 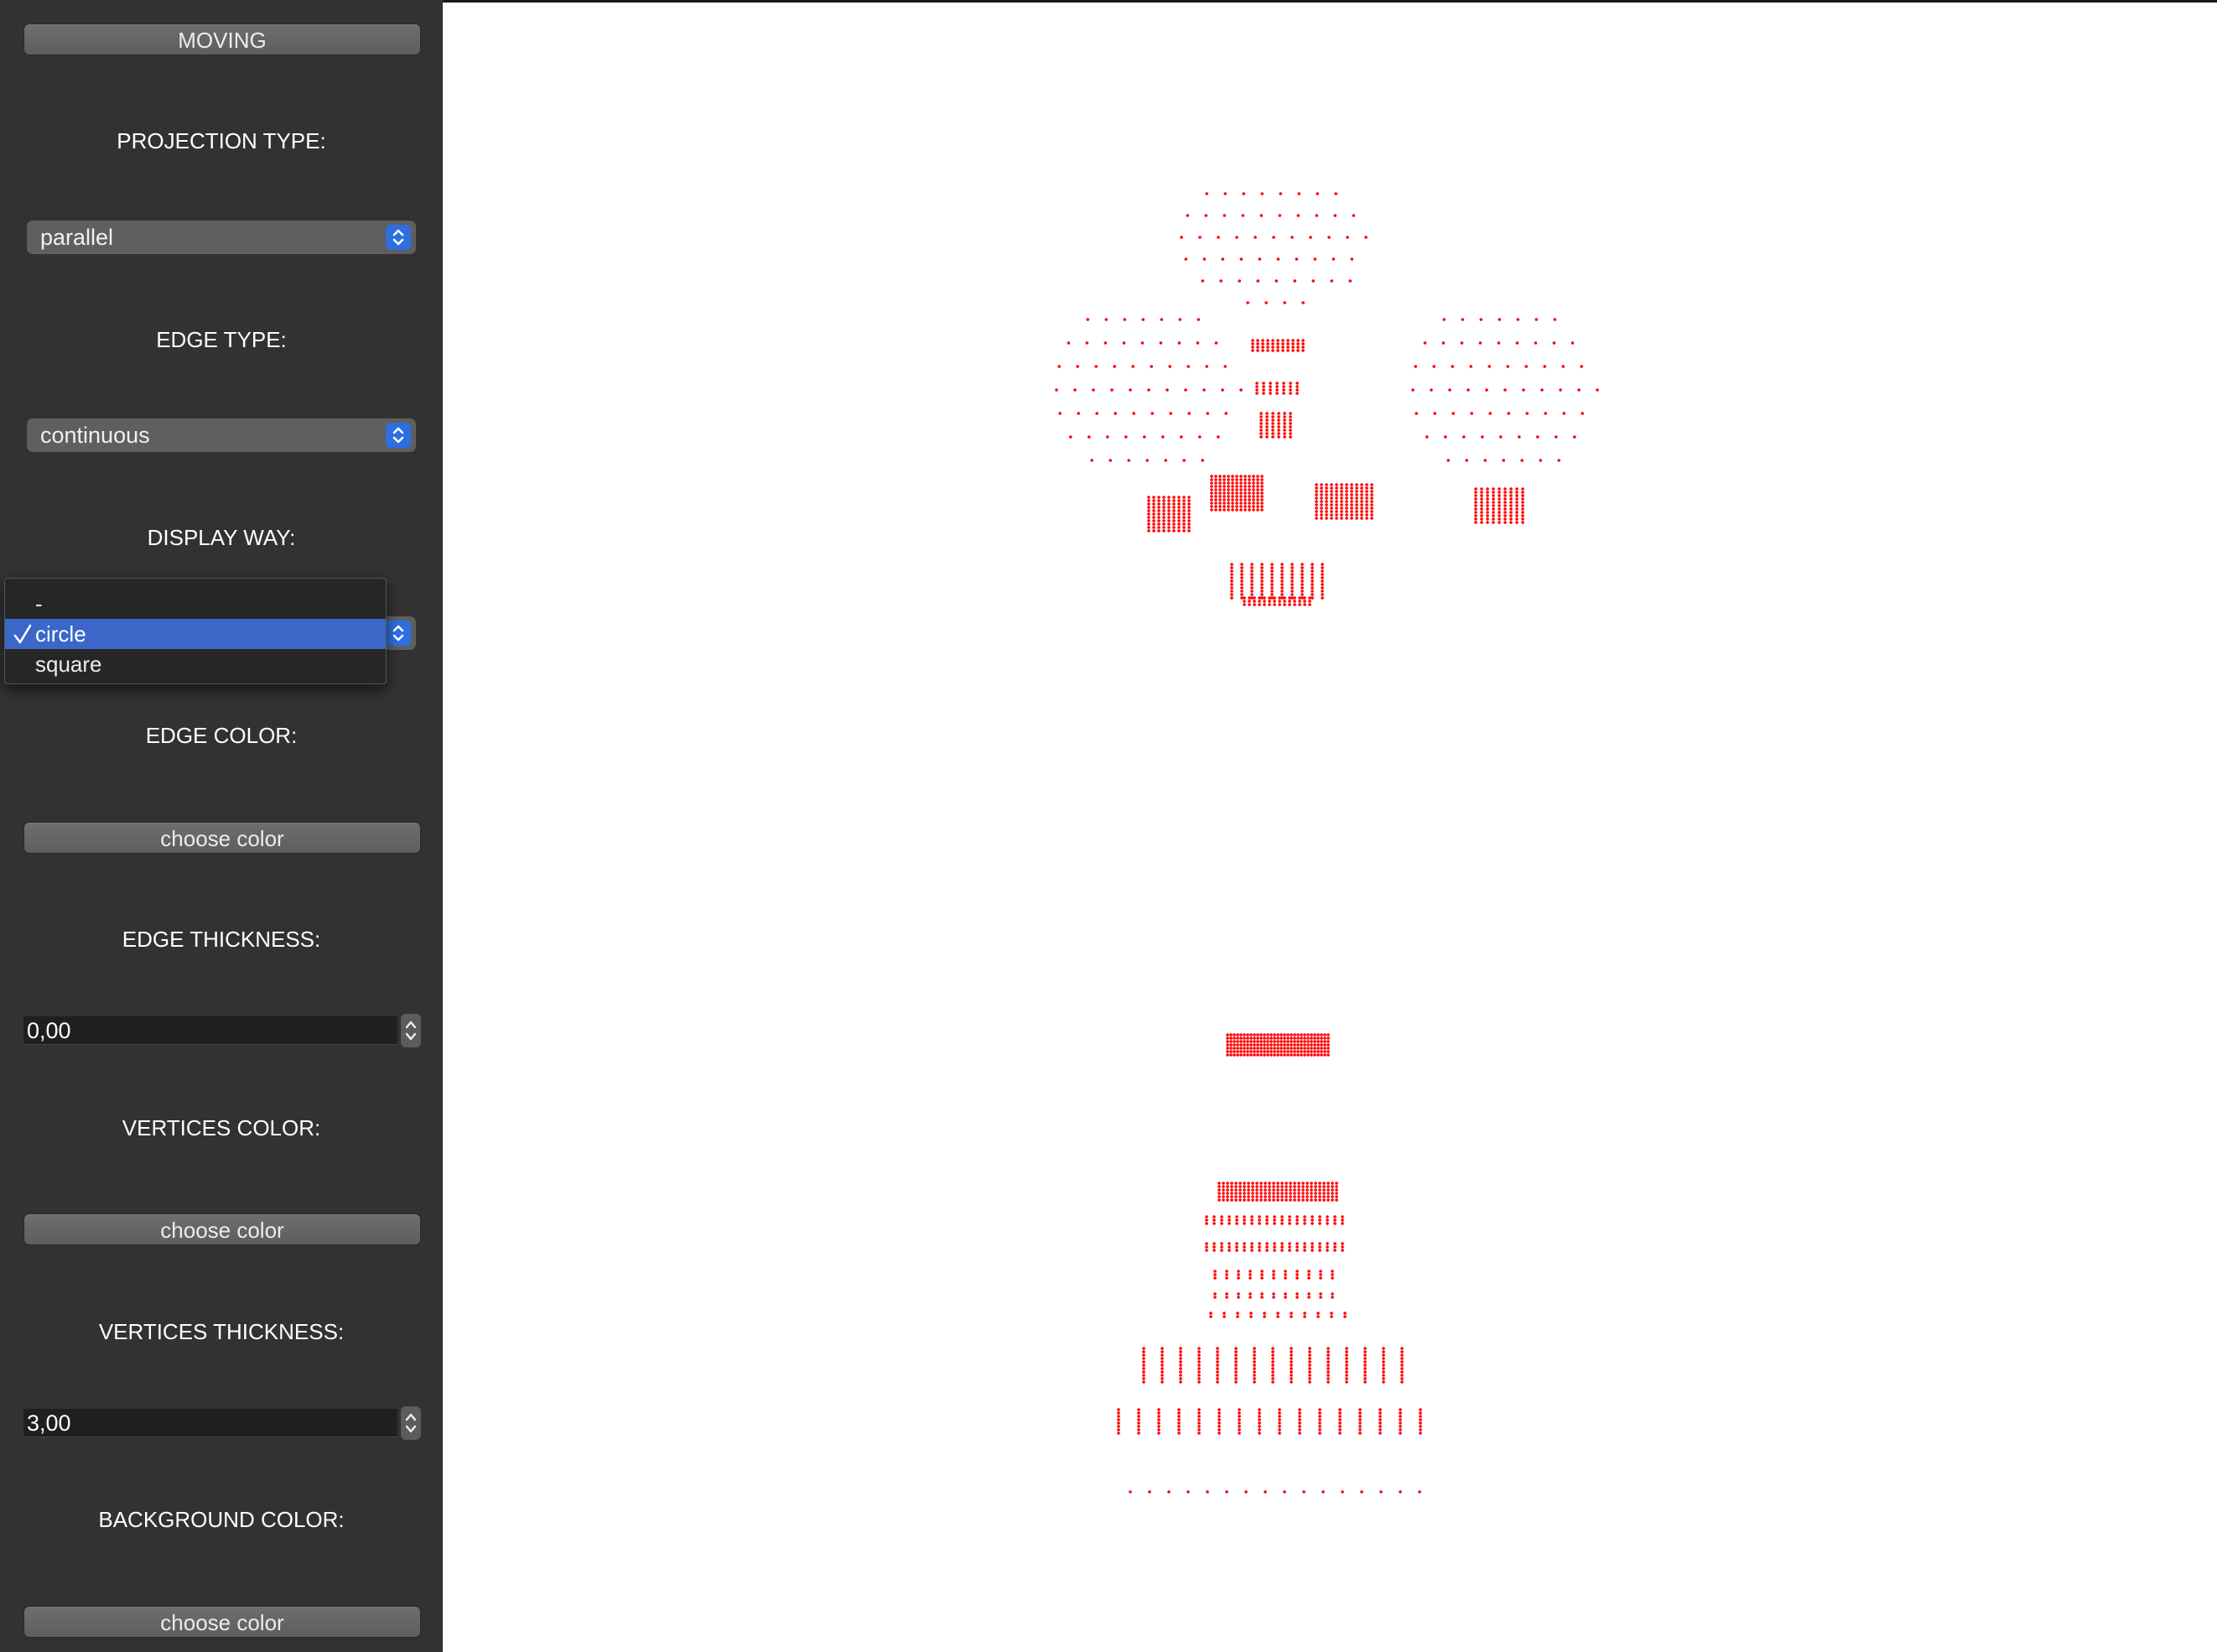 I want to click on vertices-thickness-input: 3,00, so click(x=210, y=1423).